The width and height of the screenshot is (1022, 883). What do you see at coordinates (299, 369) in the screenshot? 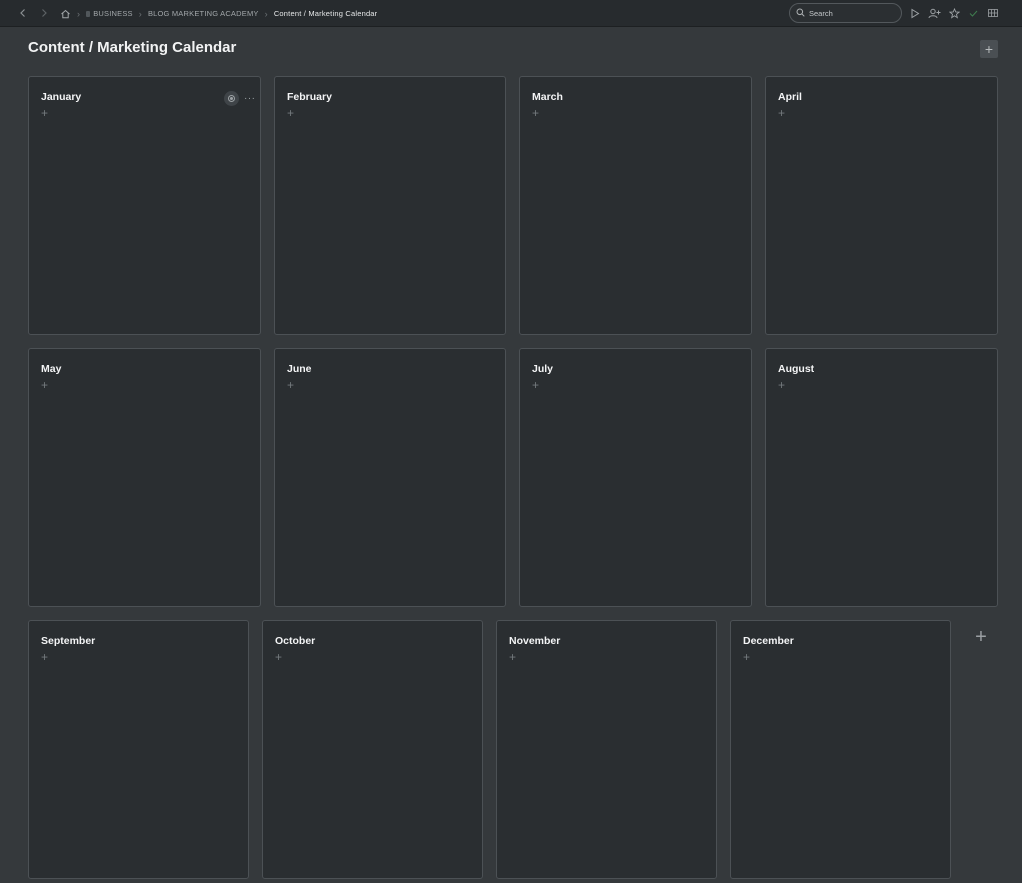
I see `column-title: June` at bounding box center [299, 369].